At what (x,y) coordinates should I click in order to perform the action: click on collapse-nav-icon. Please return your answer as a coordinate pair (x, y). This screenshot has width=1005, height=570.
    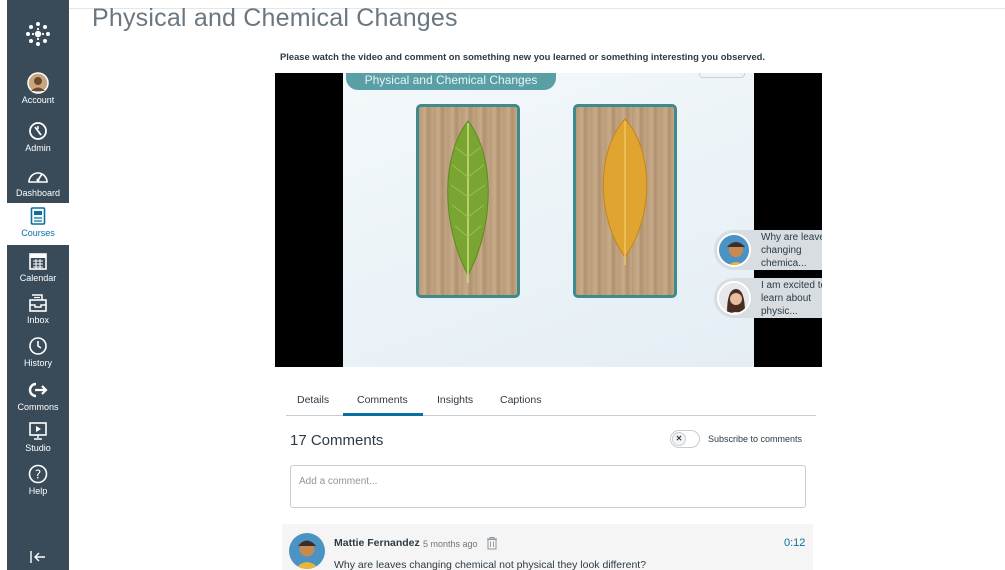
    Looking at the image, I should click on (38, 557).